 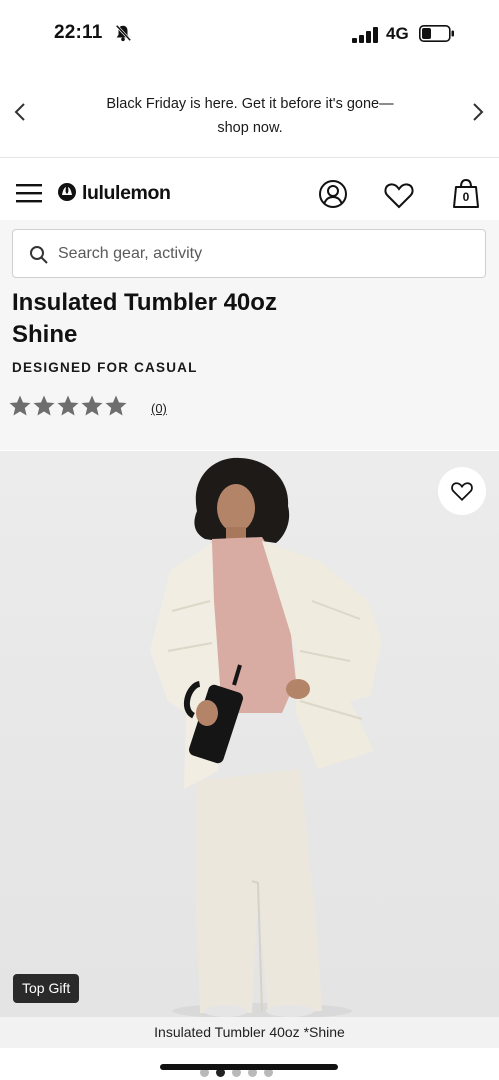 I want to click on search-input, so click(x=258, y=254).